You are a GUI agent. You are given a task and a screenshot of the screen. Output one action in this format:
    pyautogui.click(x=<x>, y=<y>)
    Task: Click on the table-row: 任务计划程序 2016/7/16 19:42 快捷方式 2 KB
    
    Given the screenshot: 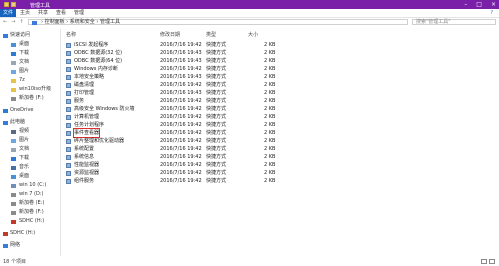 What is the action you would take?
    pyautogui.click(x=277, y=125)
    